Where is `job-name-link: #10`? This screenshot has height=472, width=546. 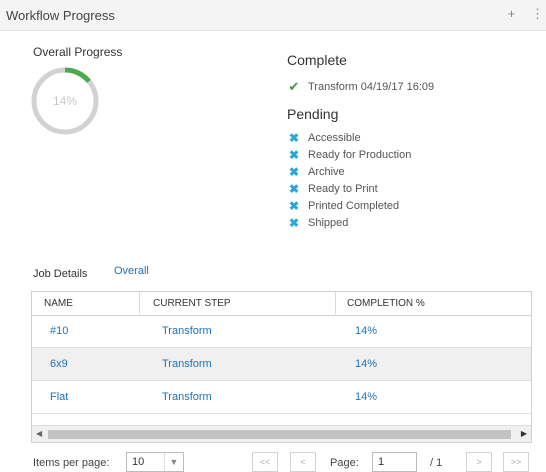 job-name-link: #10 is located at coordinates (59, 331).